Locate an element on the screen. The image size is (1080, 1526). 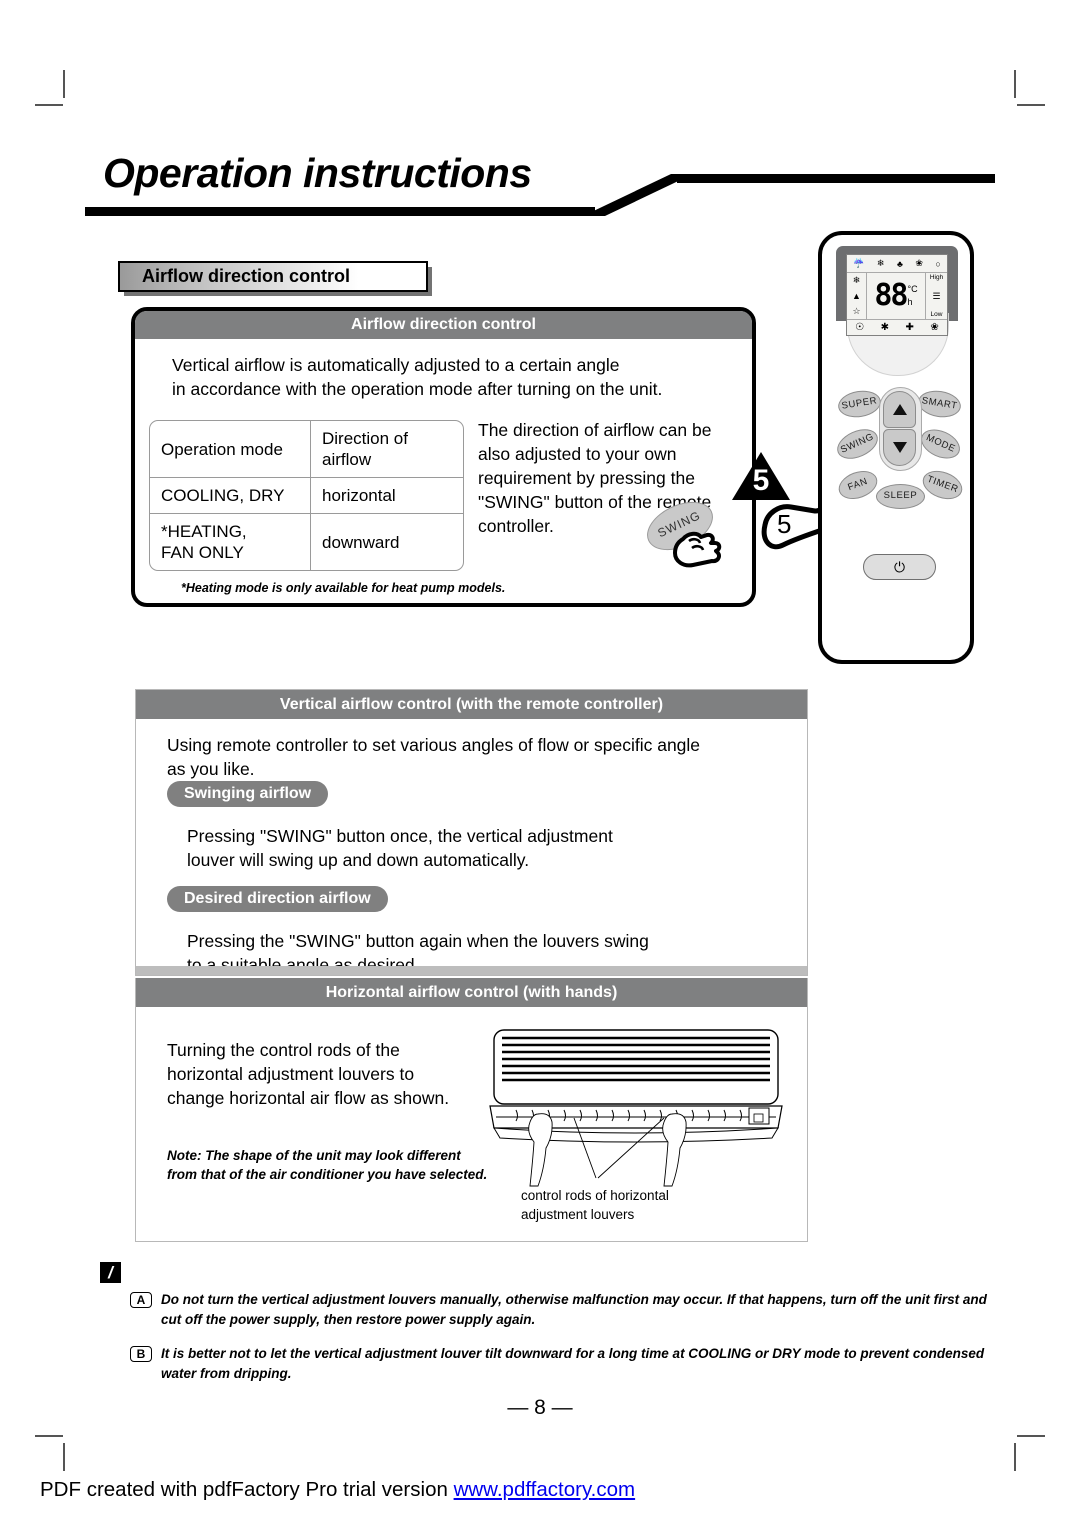
table-row: *HEATING, FAN ONLY downward is located at coordinates (306, 541).